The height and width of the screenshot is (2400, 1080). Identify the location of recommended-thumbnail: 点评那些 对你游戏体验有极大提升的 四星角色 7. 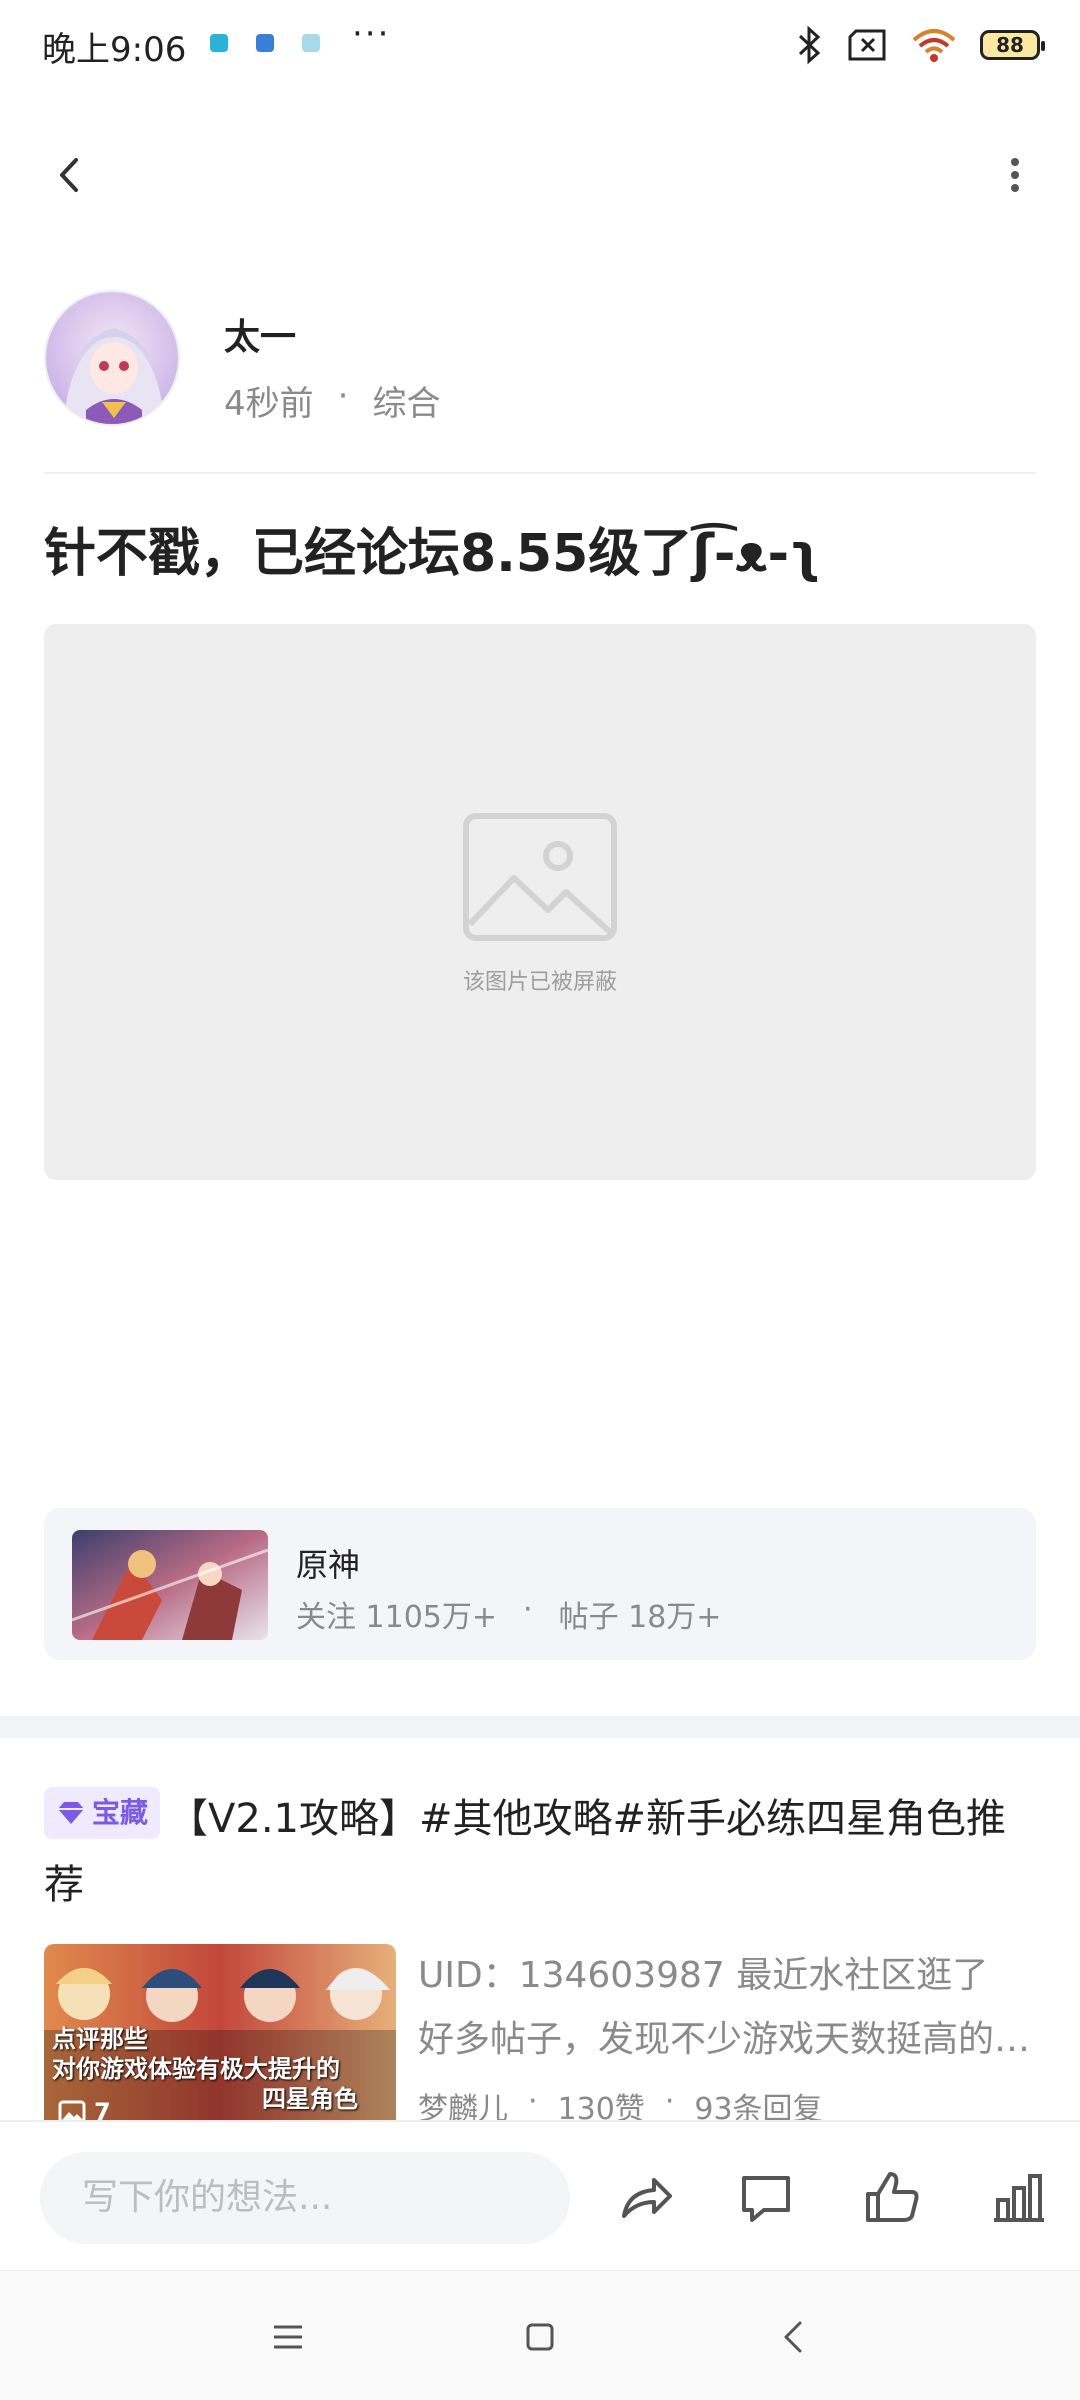
(220, 2037).